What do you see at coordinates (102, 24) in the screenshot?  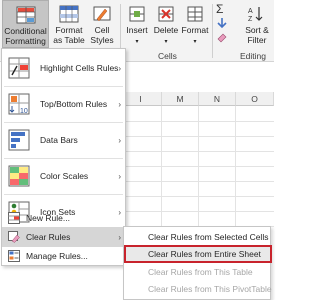 I see `cell-styles-button: Cell Styles` at bounding box center [102, 24].